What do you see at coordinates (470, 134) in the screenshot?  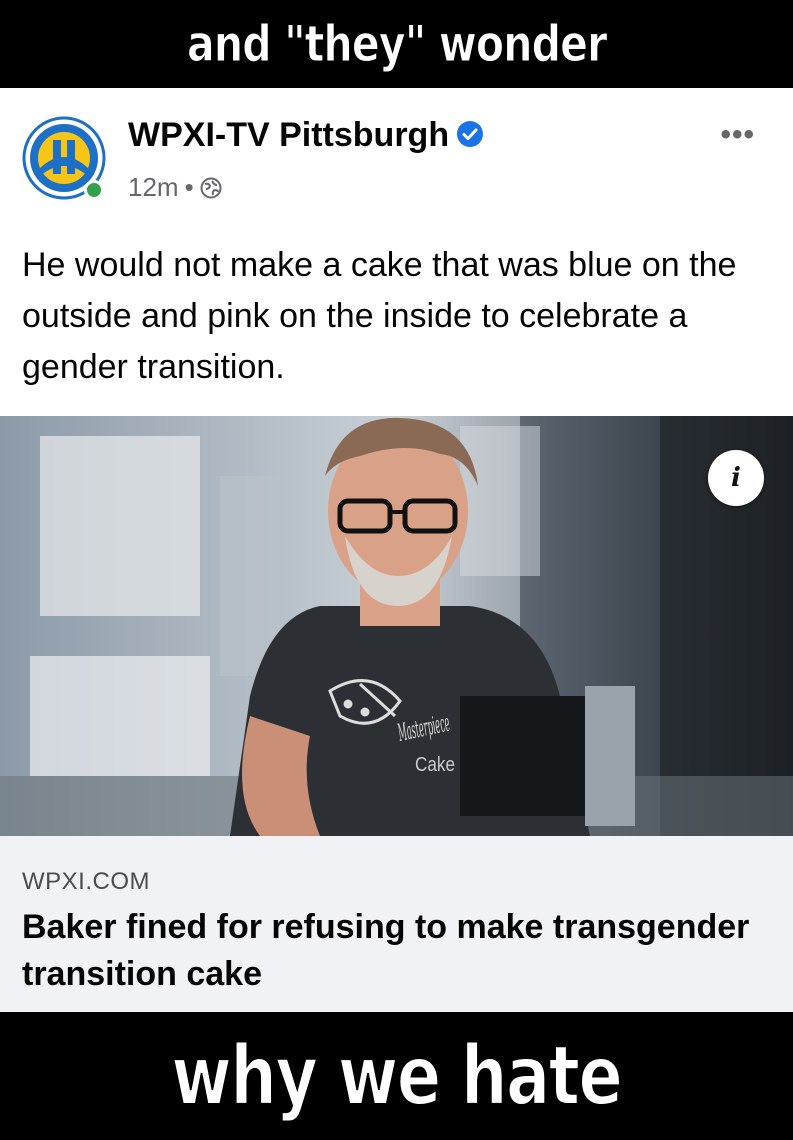 I see `verified-badge-icon` at bounding box center [470, 134].